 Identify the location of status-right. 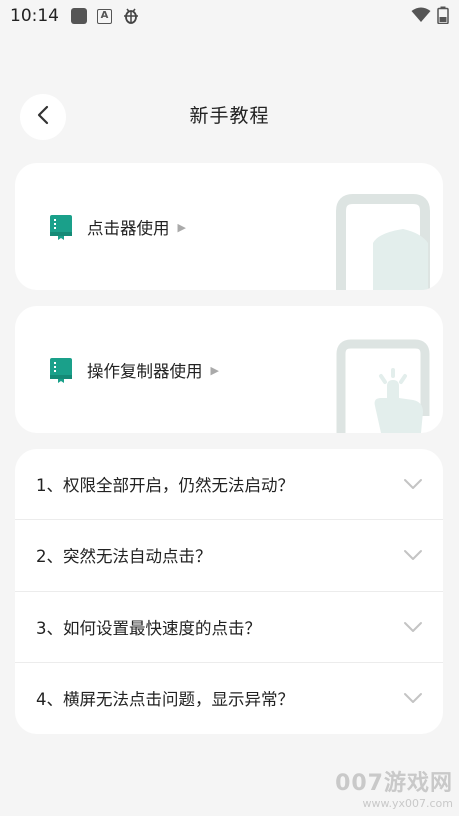
(430, 17).